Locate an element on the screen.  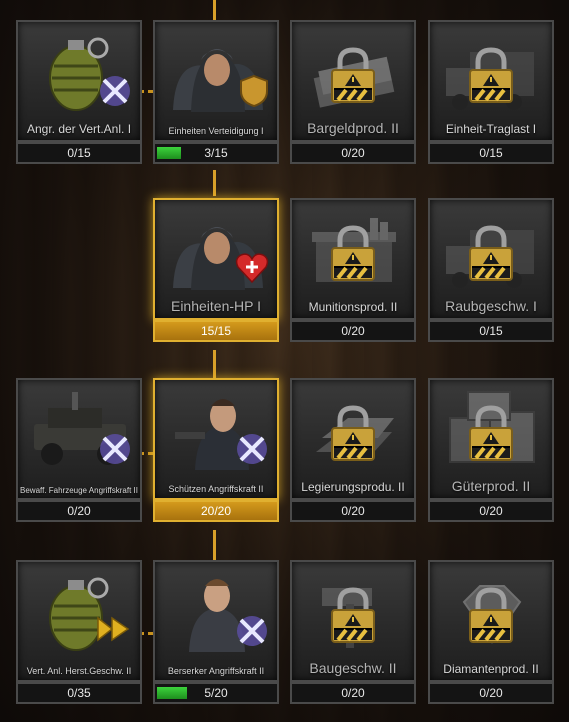
skill-node: Bargeldprod. II 0/20 is located at coordinates (353, 95).